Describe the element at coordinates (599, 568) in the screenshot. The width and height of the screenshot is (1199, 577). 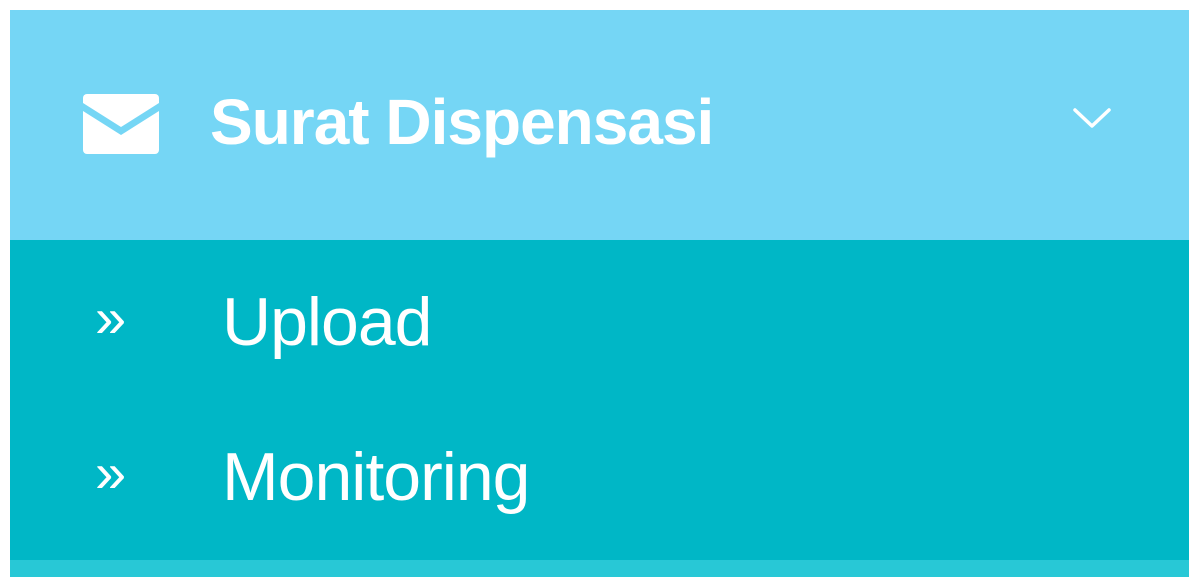
I see `divider` at that location.